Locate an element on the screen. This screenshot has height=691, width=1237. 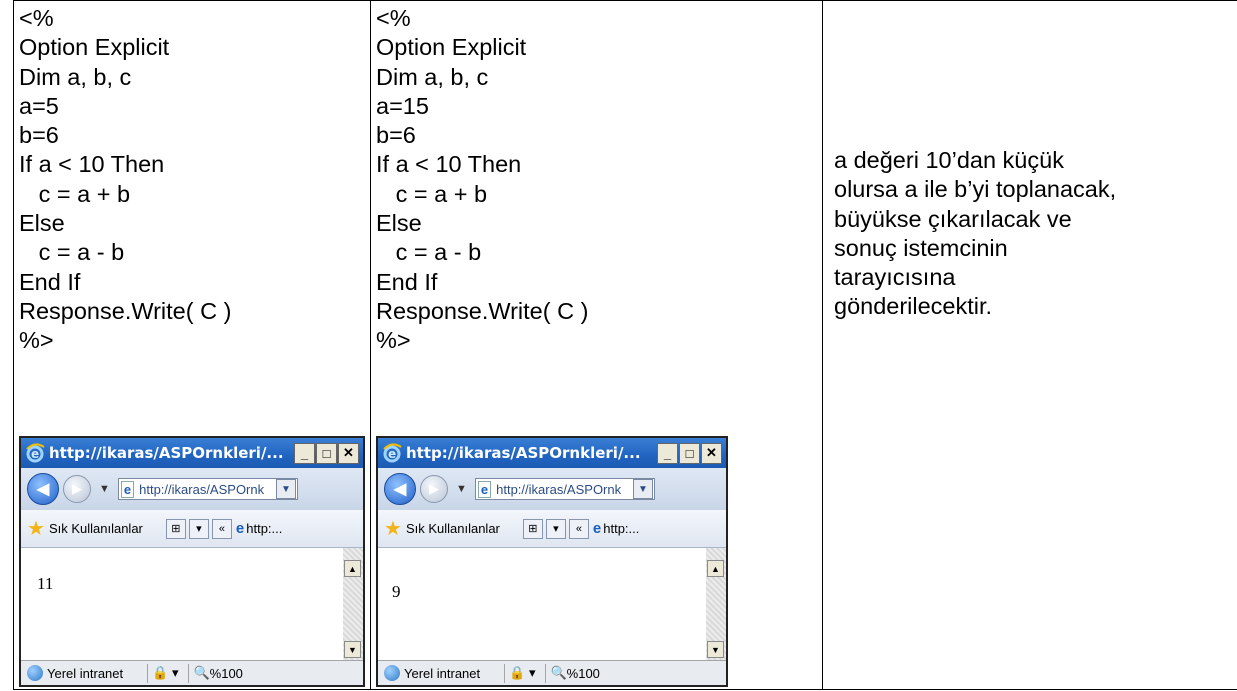
page-content: 9 is located at coordinates (543, 604).